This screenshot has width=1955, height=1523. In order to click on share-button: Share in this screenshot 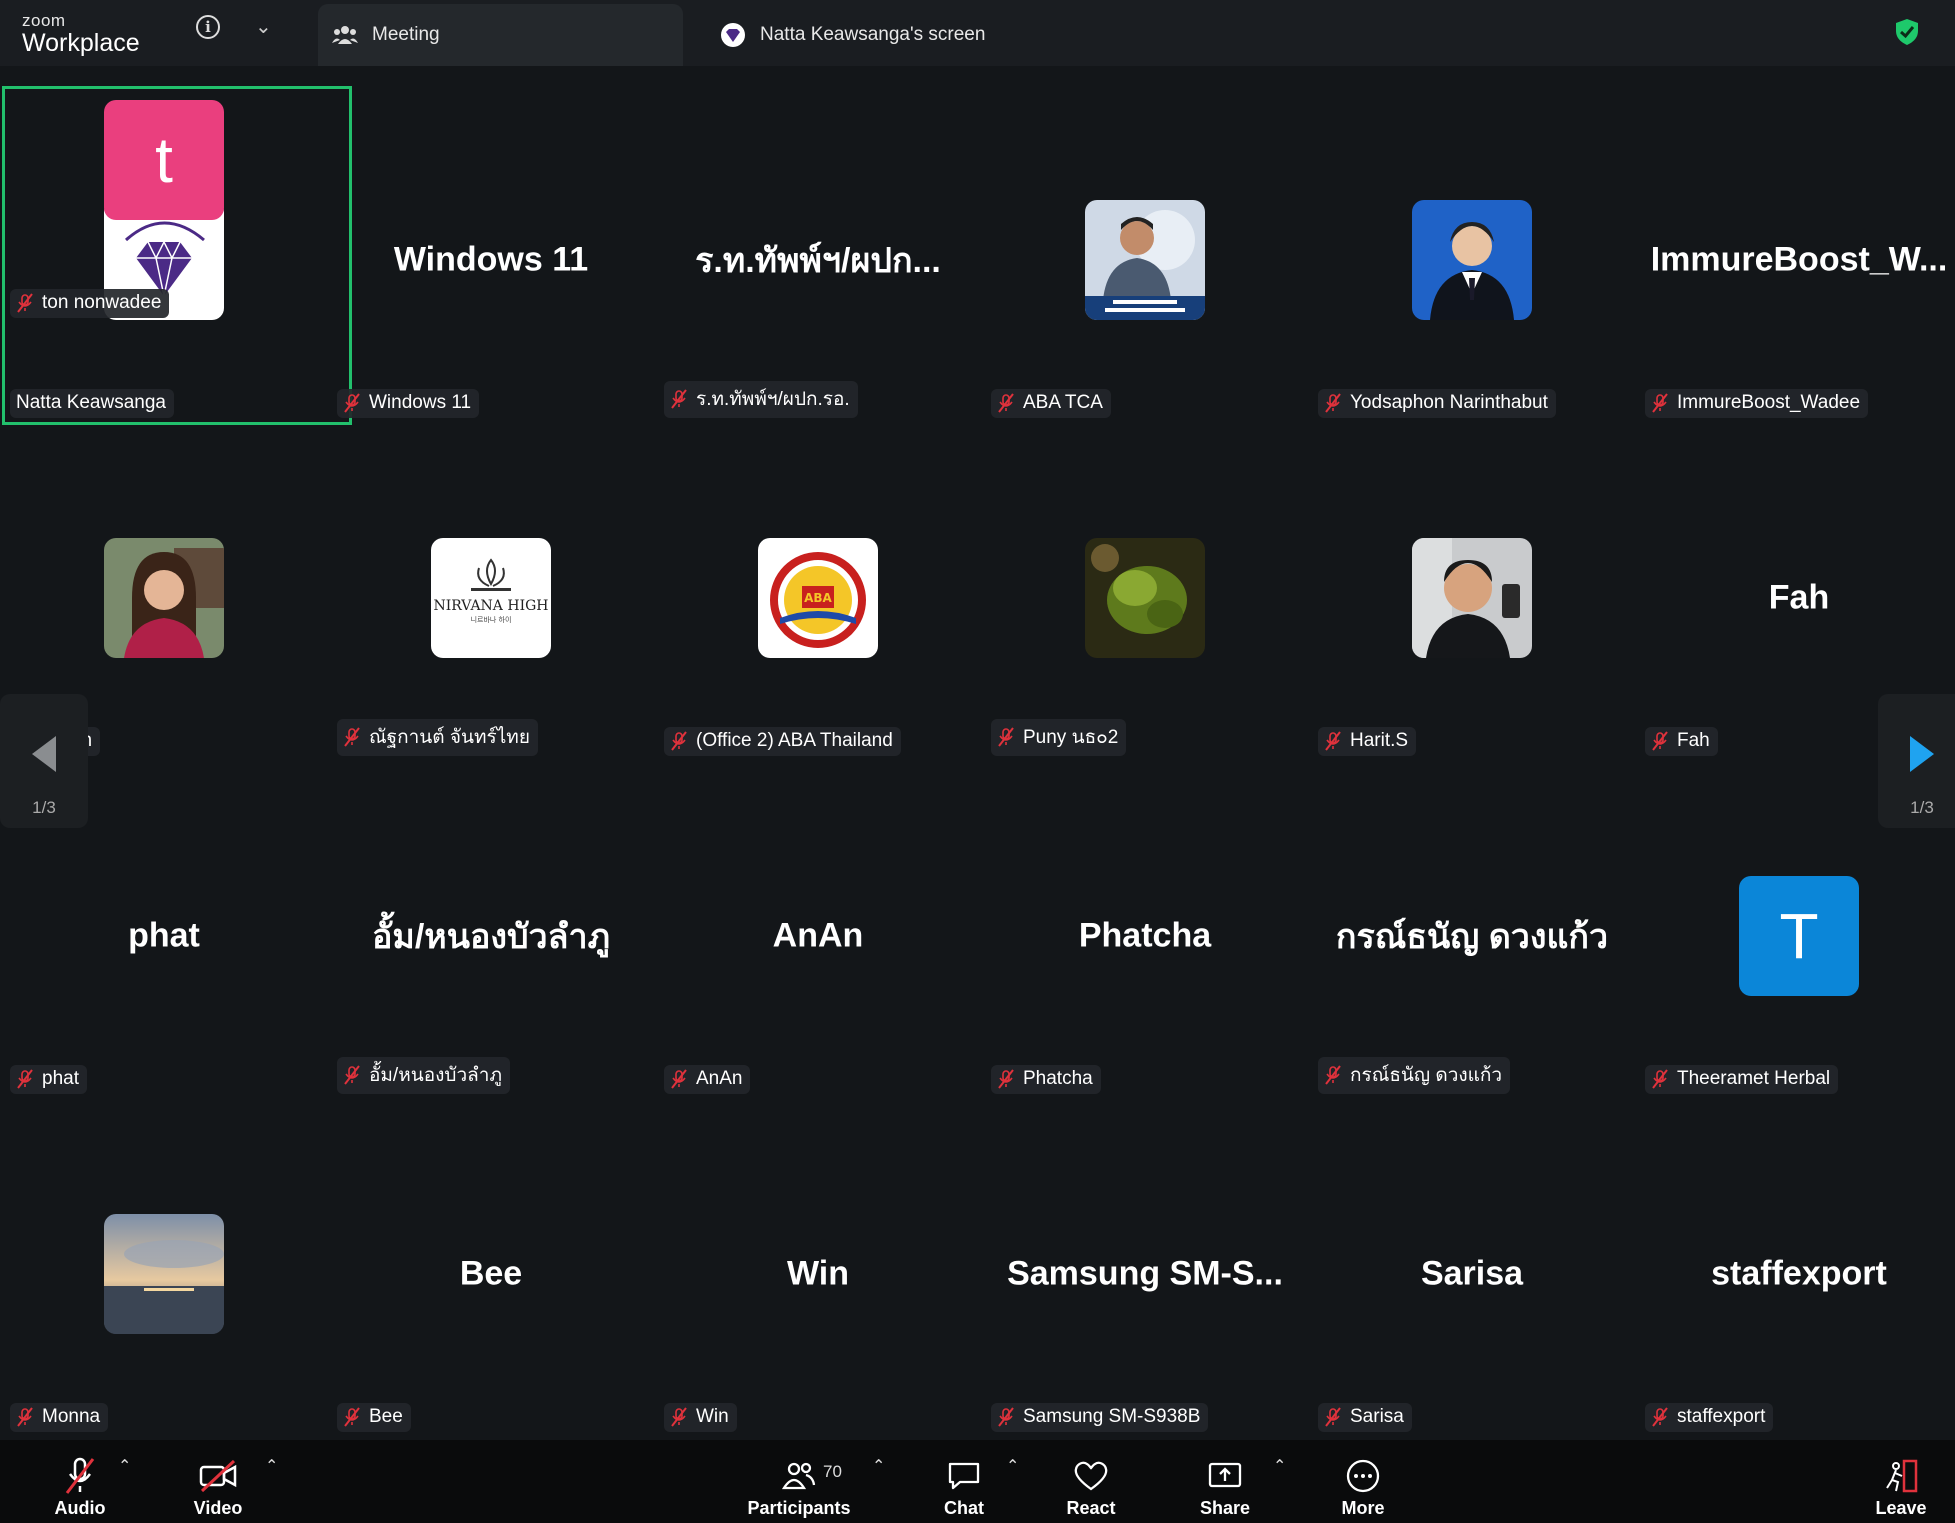, I will do `click(1225, 1481)`.